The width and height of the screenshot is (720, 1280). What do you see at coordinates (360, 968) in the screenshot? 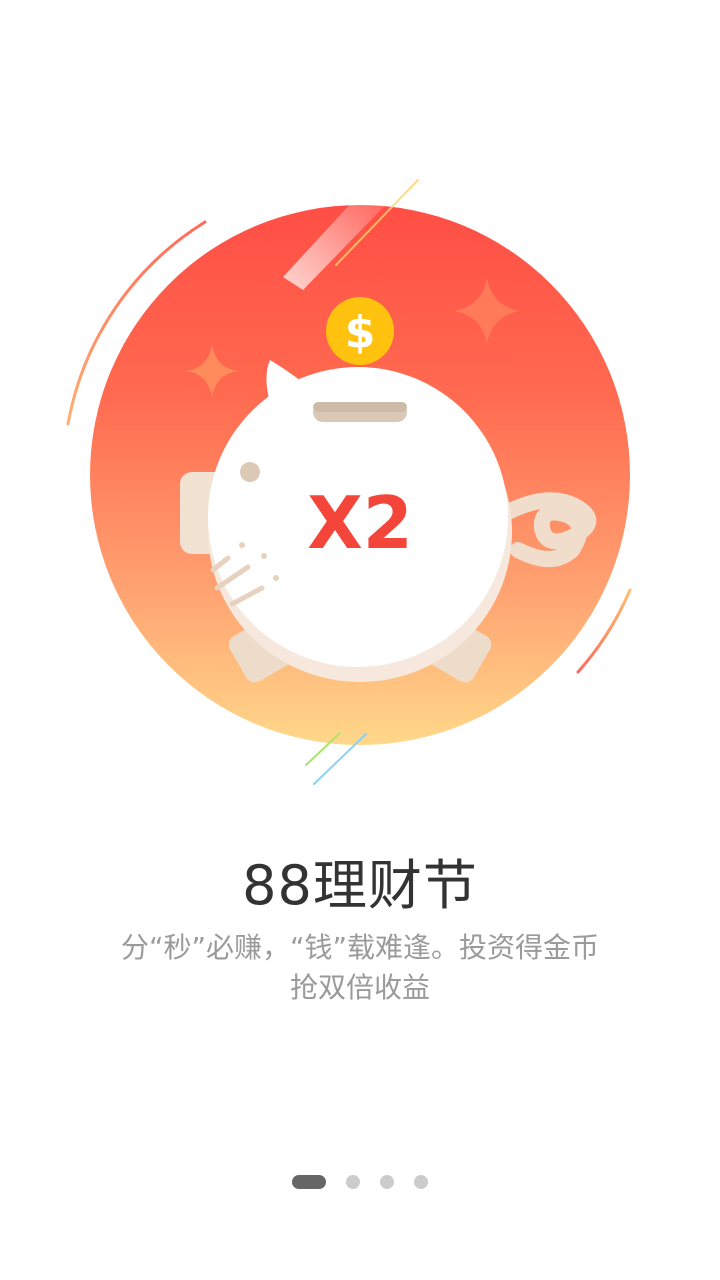
I see `page-subtitle: 分“秒”必赚，“钱”载难逢。投资得金币 抢双倍收益` at bounding box center [360, 968].